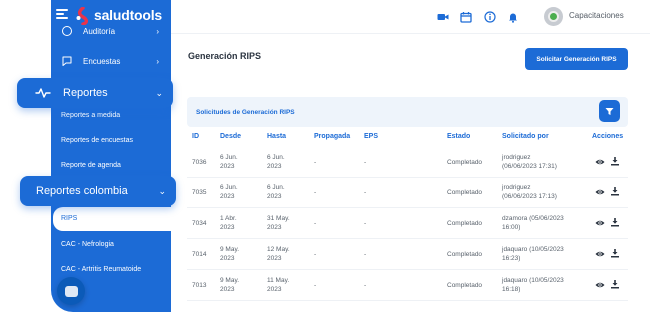  What do you see at coordinates (466, 17) in the screenshot?
I see `calendar-icon` at bounding box center [466, 17].